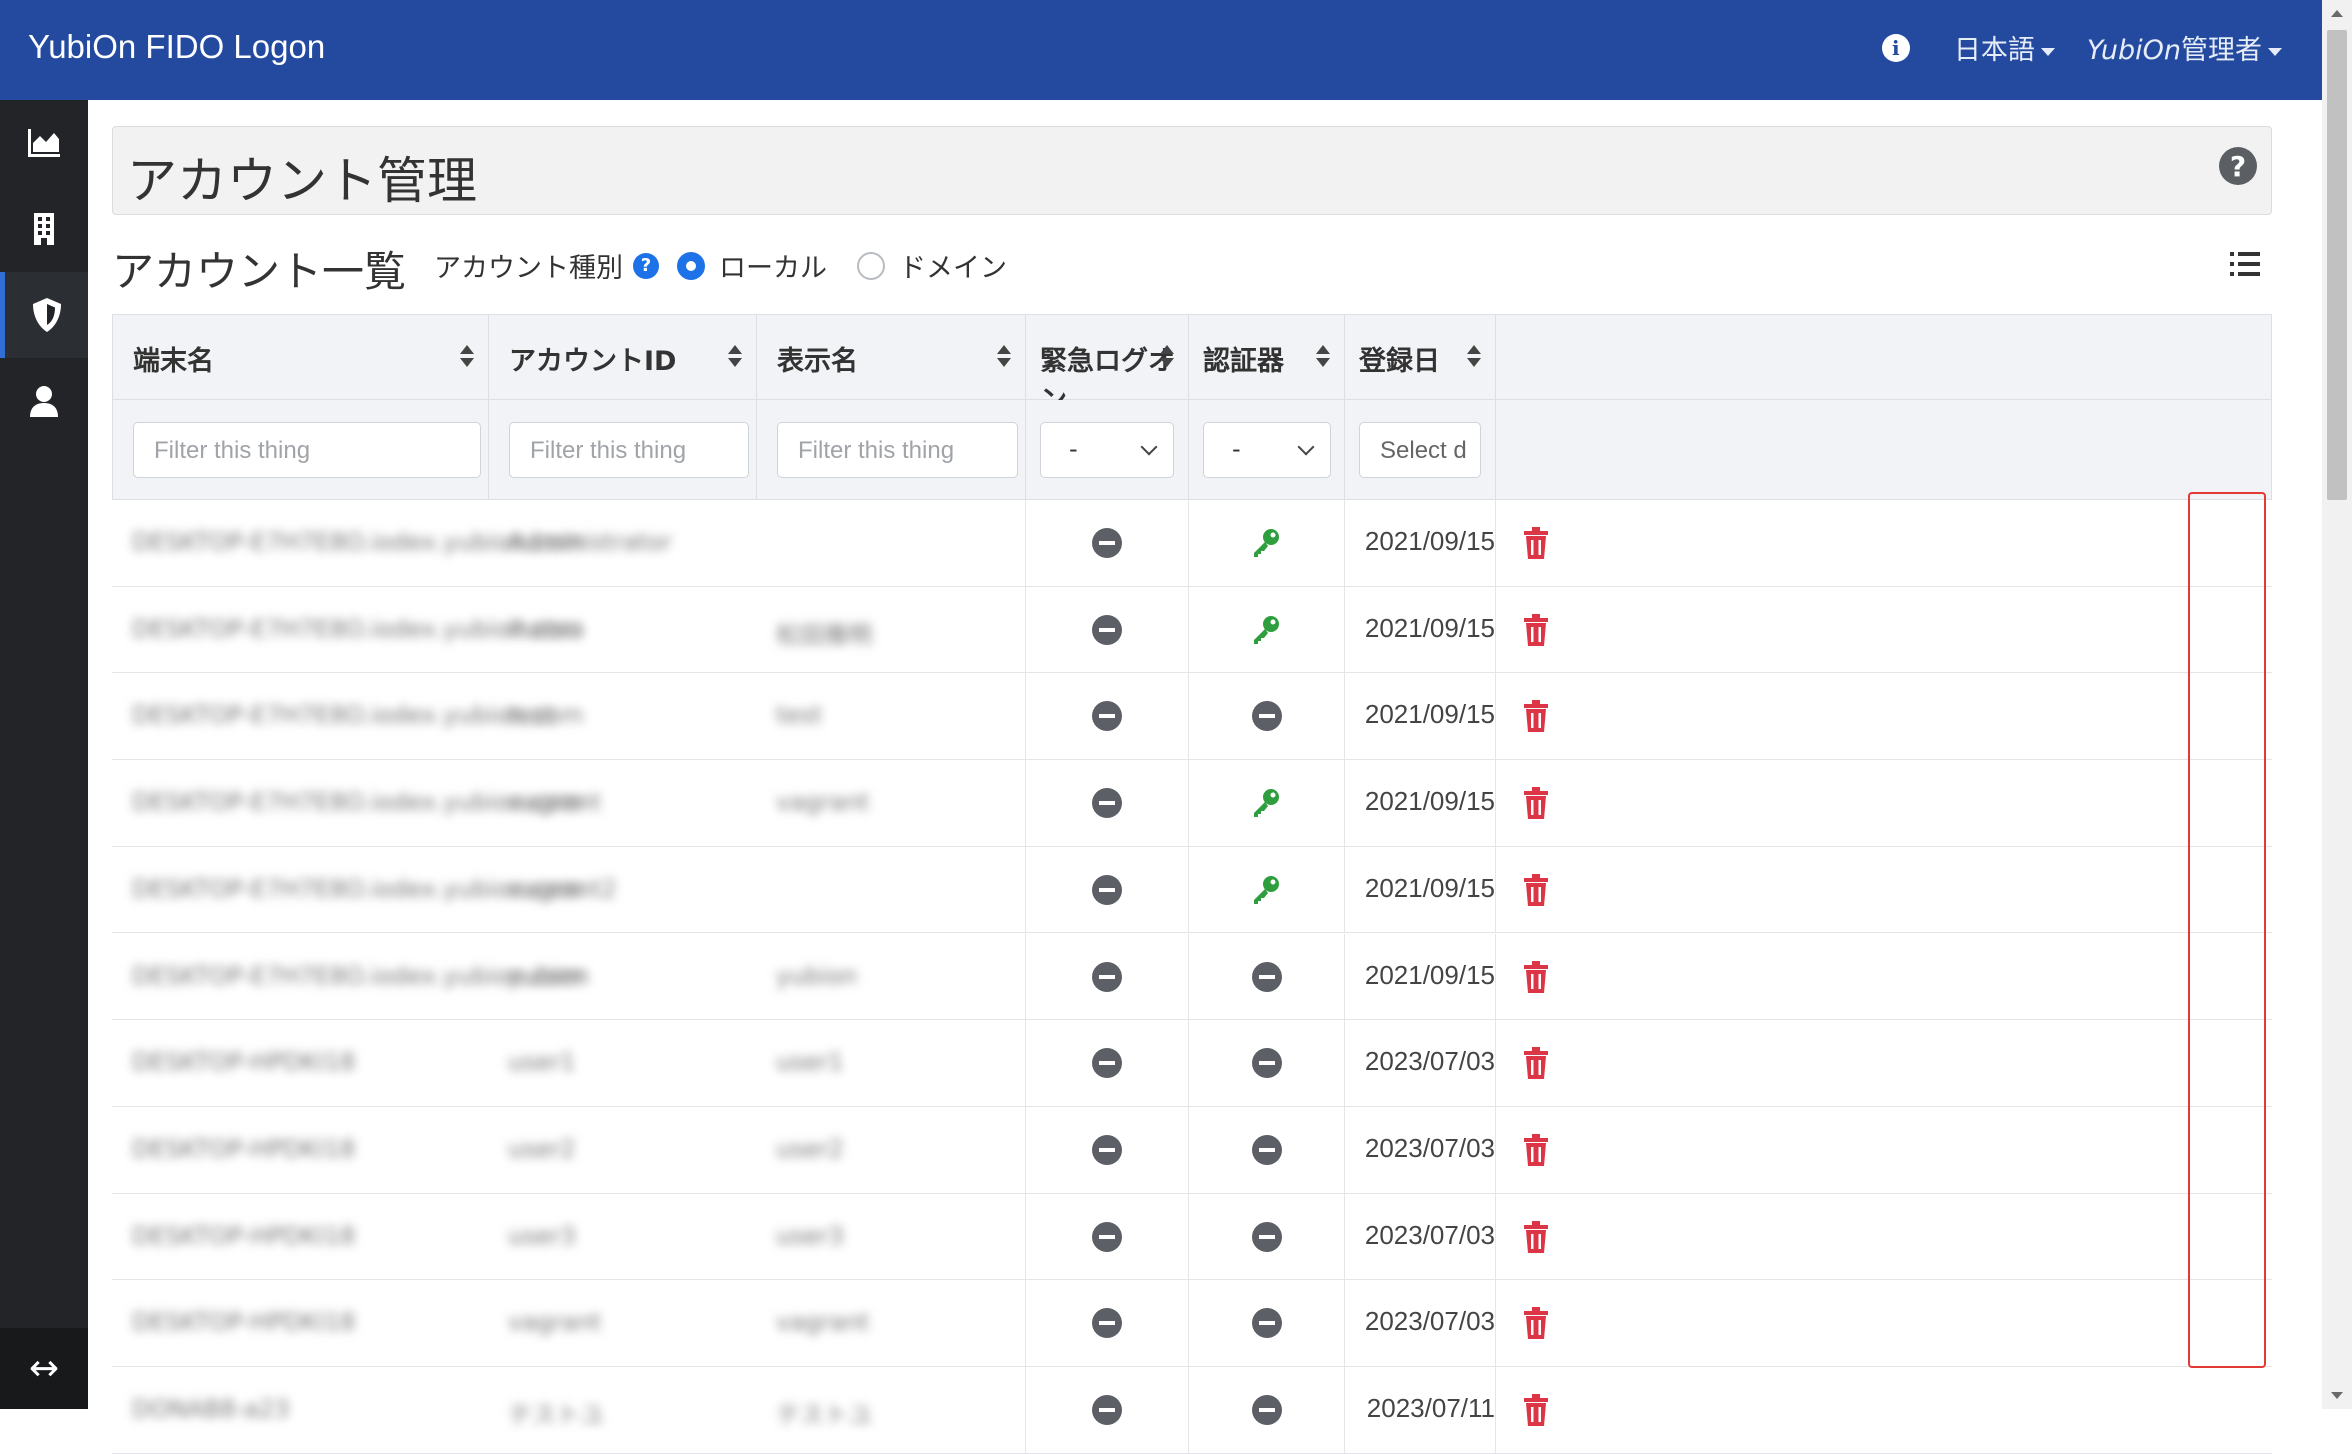 Image resolution: width=2352 pixels, height=1454 pixels. I want to click on sidebar-item-accounts, so click(44, 401).